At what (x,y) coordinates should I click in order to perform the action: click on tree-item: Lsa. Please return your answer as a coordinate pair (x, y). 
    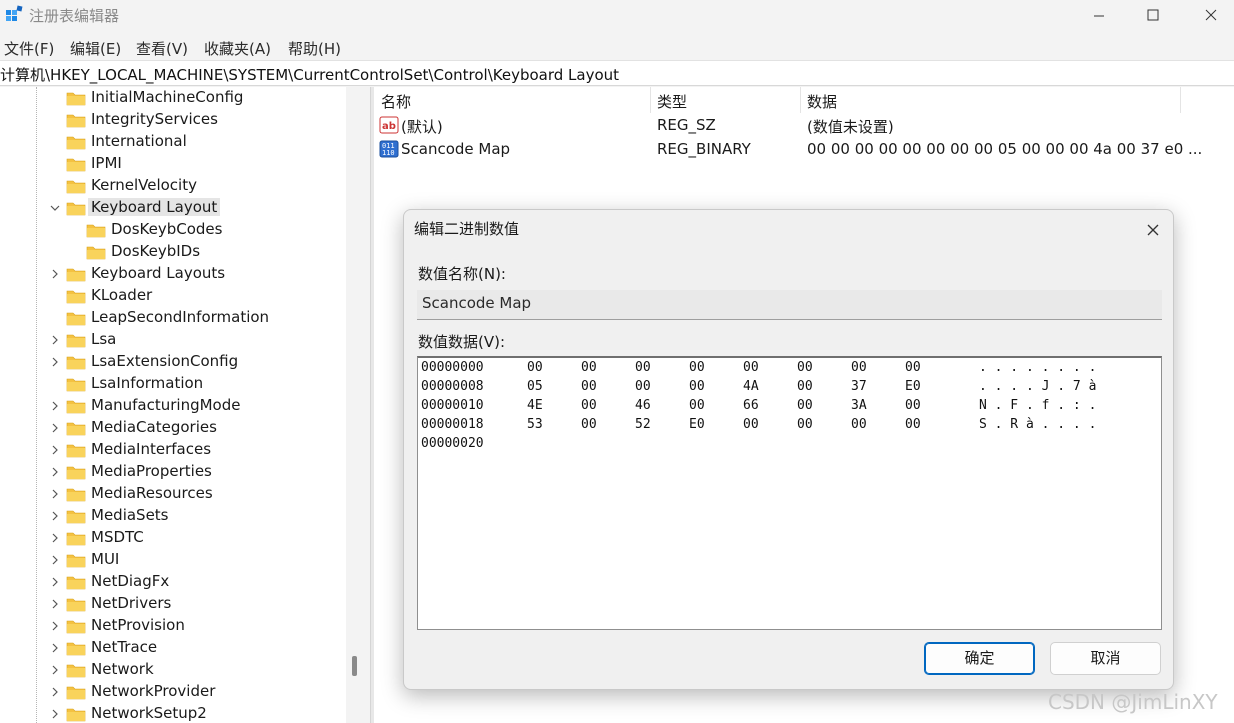
    Looking at the image, I should click on (173, 340).